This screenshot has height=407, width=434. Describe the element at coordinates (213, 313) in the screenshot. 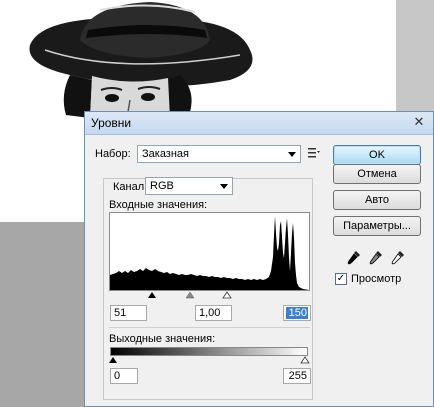

I see `input-gamma-field: 1,00` at that location.